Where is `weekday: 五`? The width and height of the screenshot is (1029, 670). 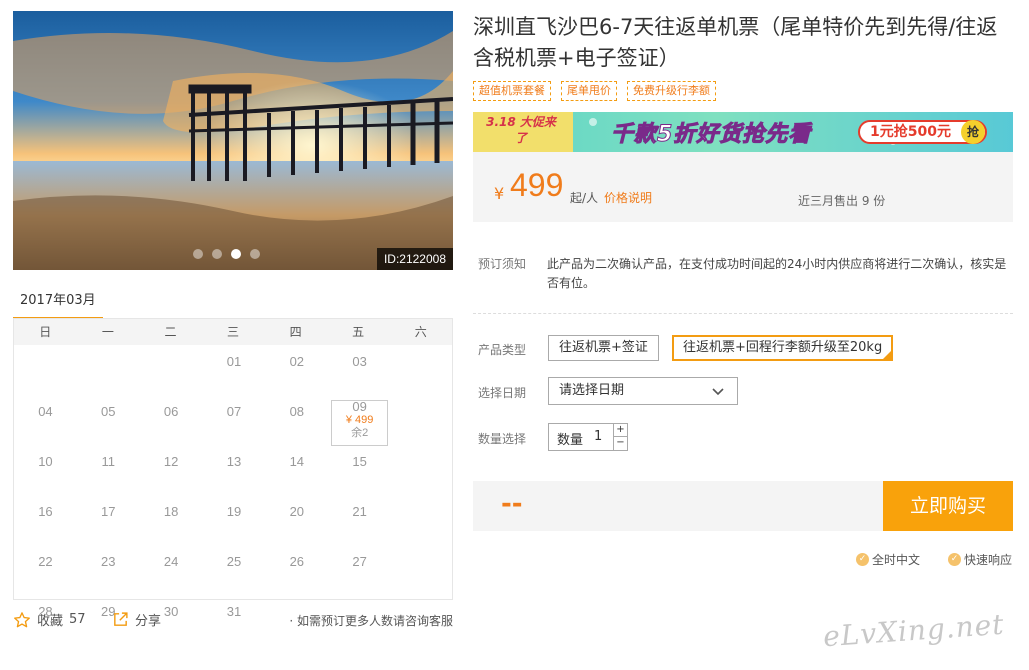
weekday: 五 is located at coordinates (358, 332).